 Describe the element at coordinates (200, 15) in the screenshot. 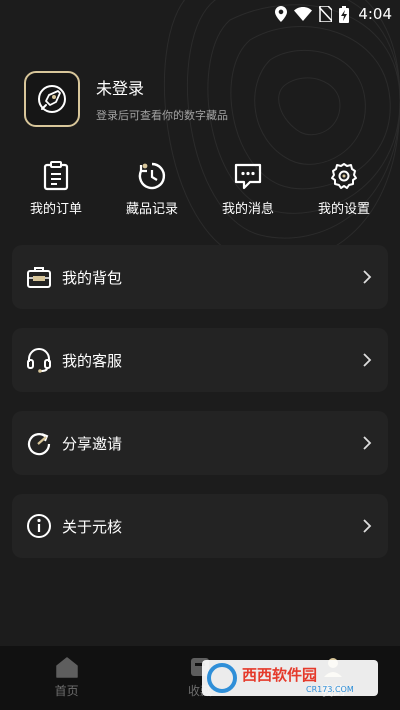

I see `status-bar: 4:04` at that location.